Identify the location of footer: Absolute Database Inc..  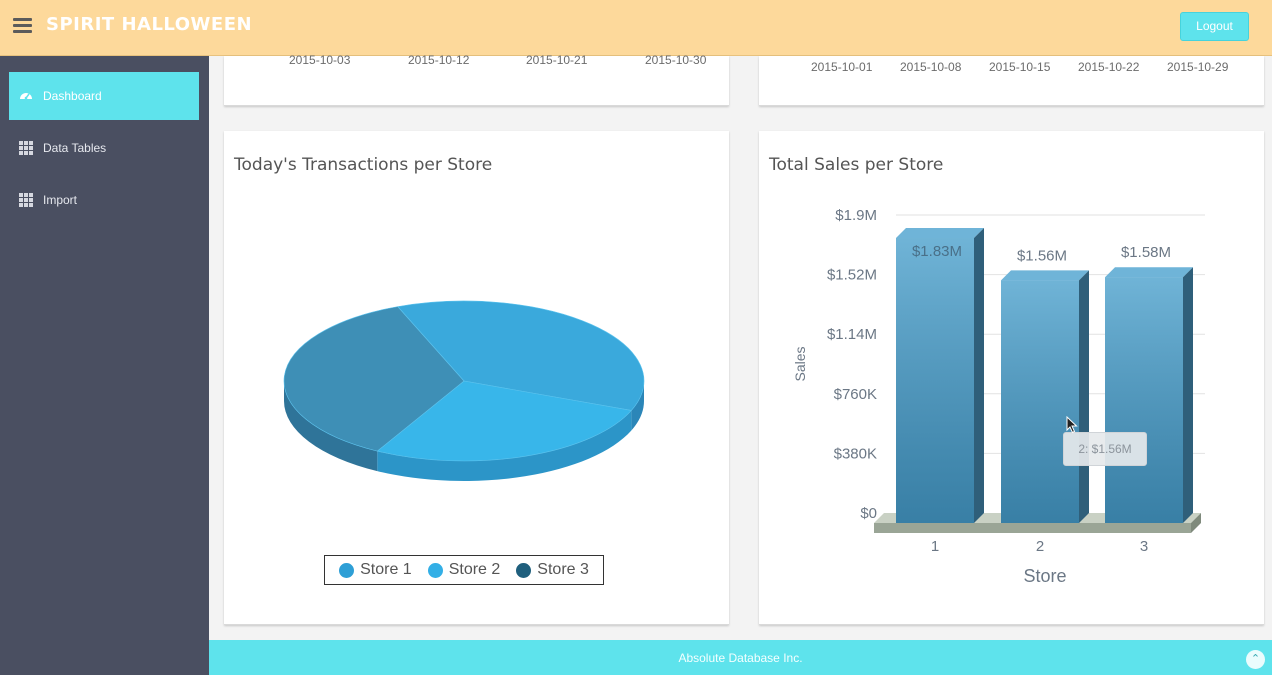
(740, 657).